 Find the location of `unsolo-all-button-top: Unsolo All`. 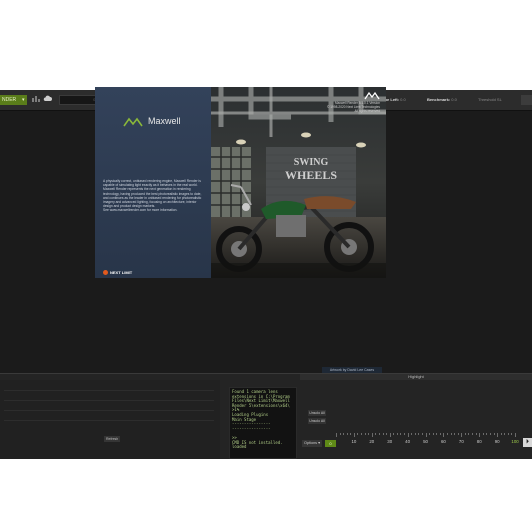

unsolo-all-button-top: Unsolo All is located at coordinates (317, 413).